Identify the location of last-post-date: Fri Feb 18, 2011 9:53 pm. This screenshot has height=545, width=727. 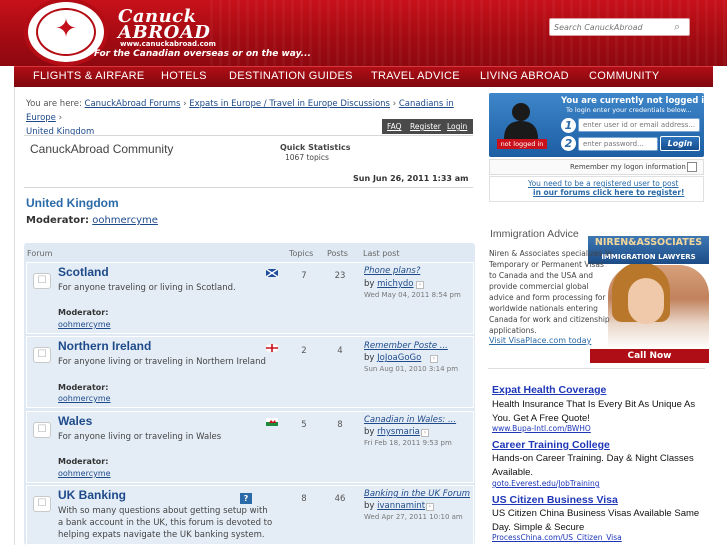
(408, 443).